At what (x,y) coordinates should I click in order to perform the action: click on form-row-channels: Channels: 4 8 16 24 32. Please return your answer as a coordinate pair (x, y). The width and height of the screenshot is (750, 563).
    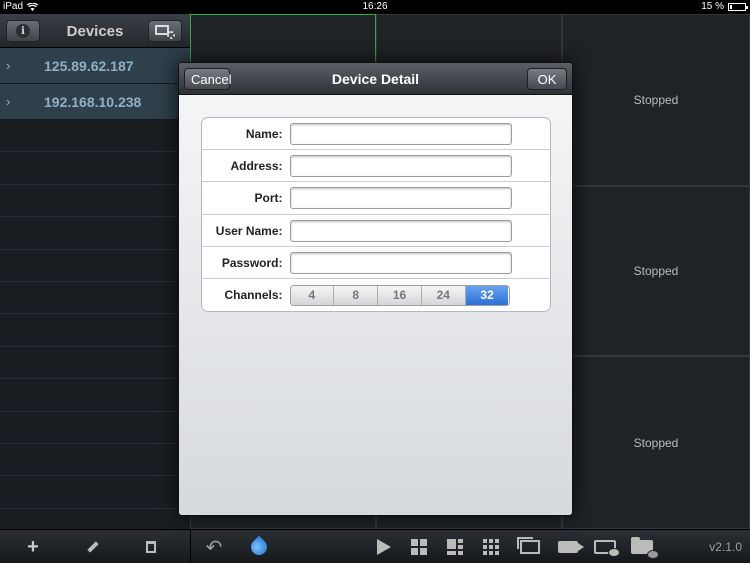
    Looking at the image, I should click on (376, 295).